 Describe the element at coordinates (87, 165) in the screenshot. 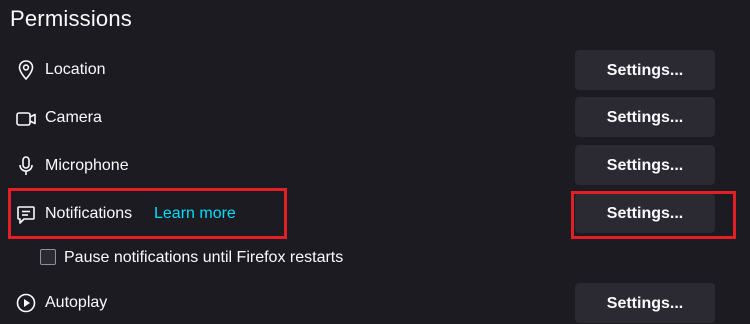

I see `permission-label-microphone: Microphone` at that location.